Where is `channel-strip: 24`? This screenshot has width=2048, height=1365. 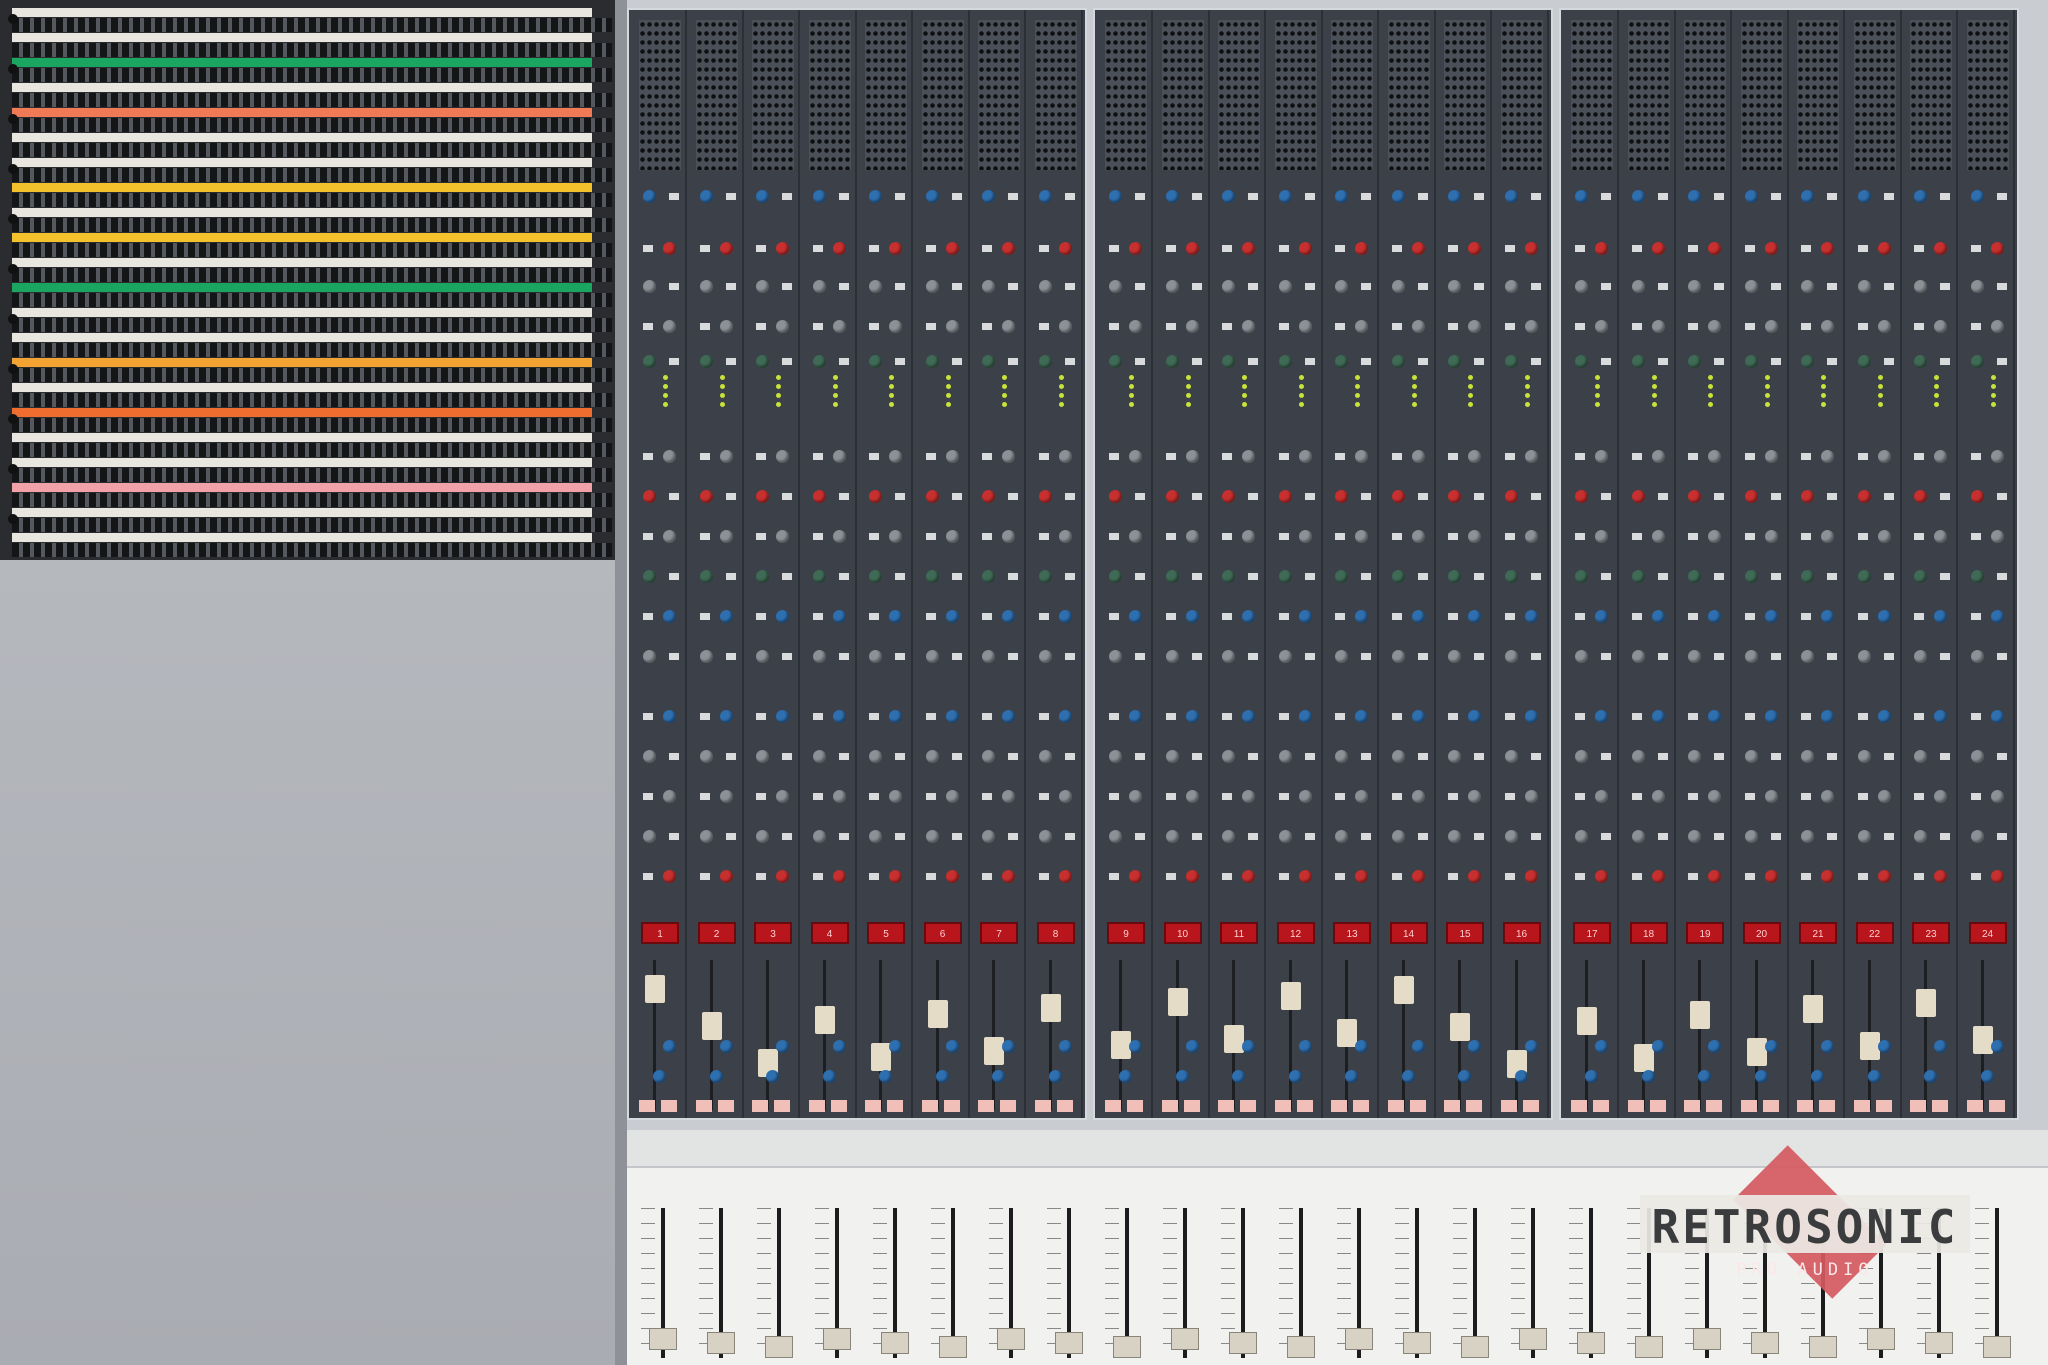 channel-strip: 24 is located at coordinates (1988, 564).